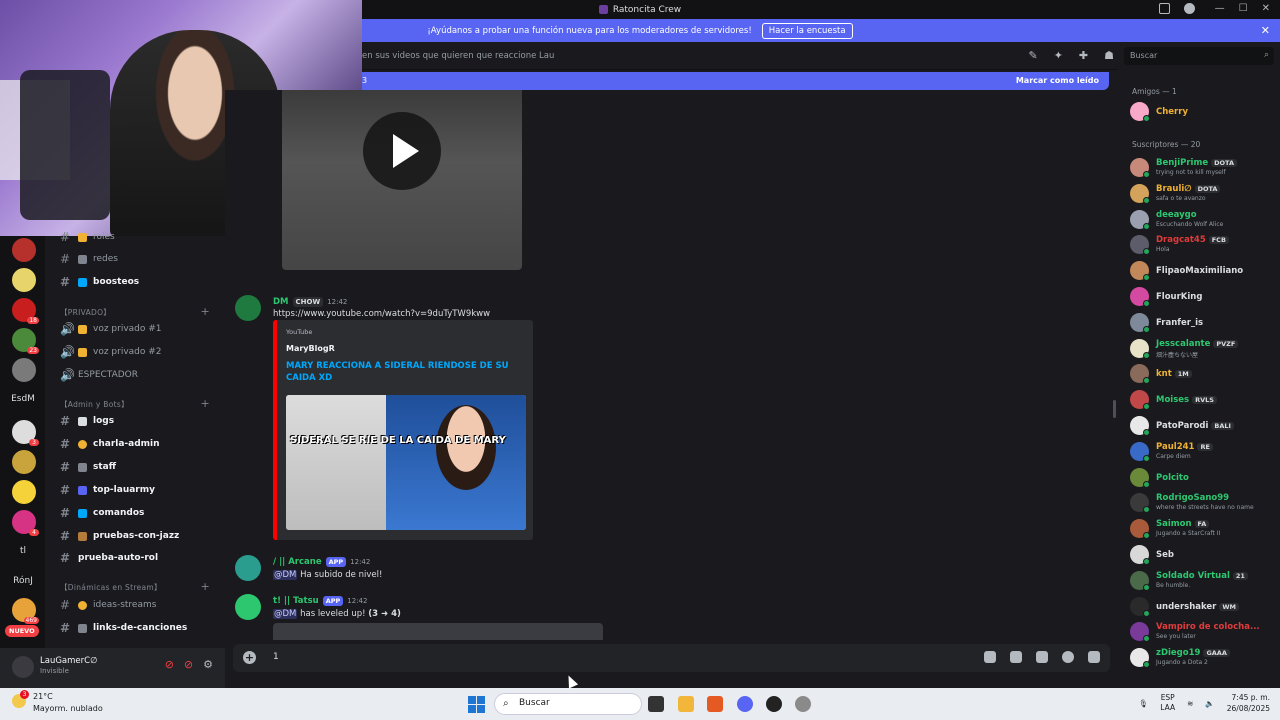 The height and width of the screenshot is (720, 1280). Describe the element at coordinates (1205, 478) in the screenshot. I see `member-item: Polcito` at that location.